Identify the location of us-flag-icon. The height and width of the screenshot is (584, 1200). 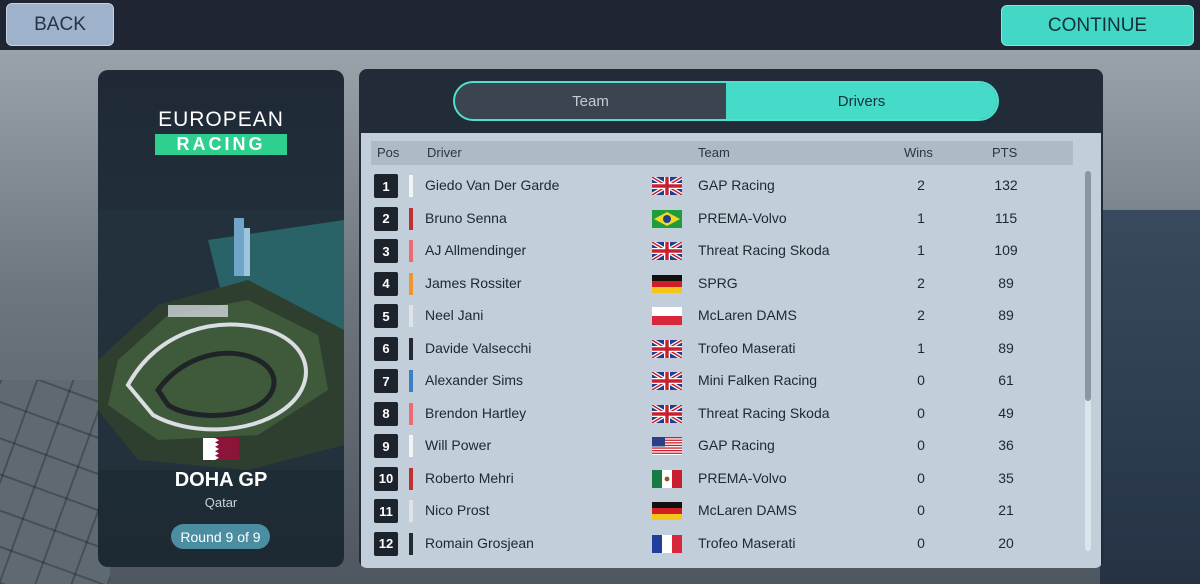
(667, 446).